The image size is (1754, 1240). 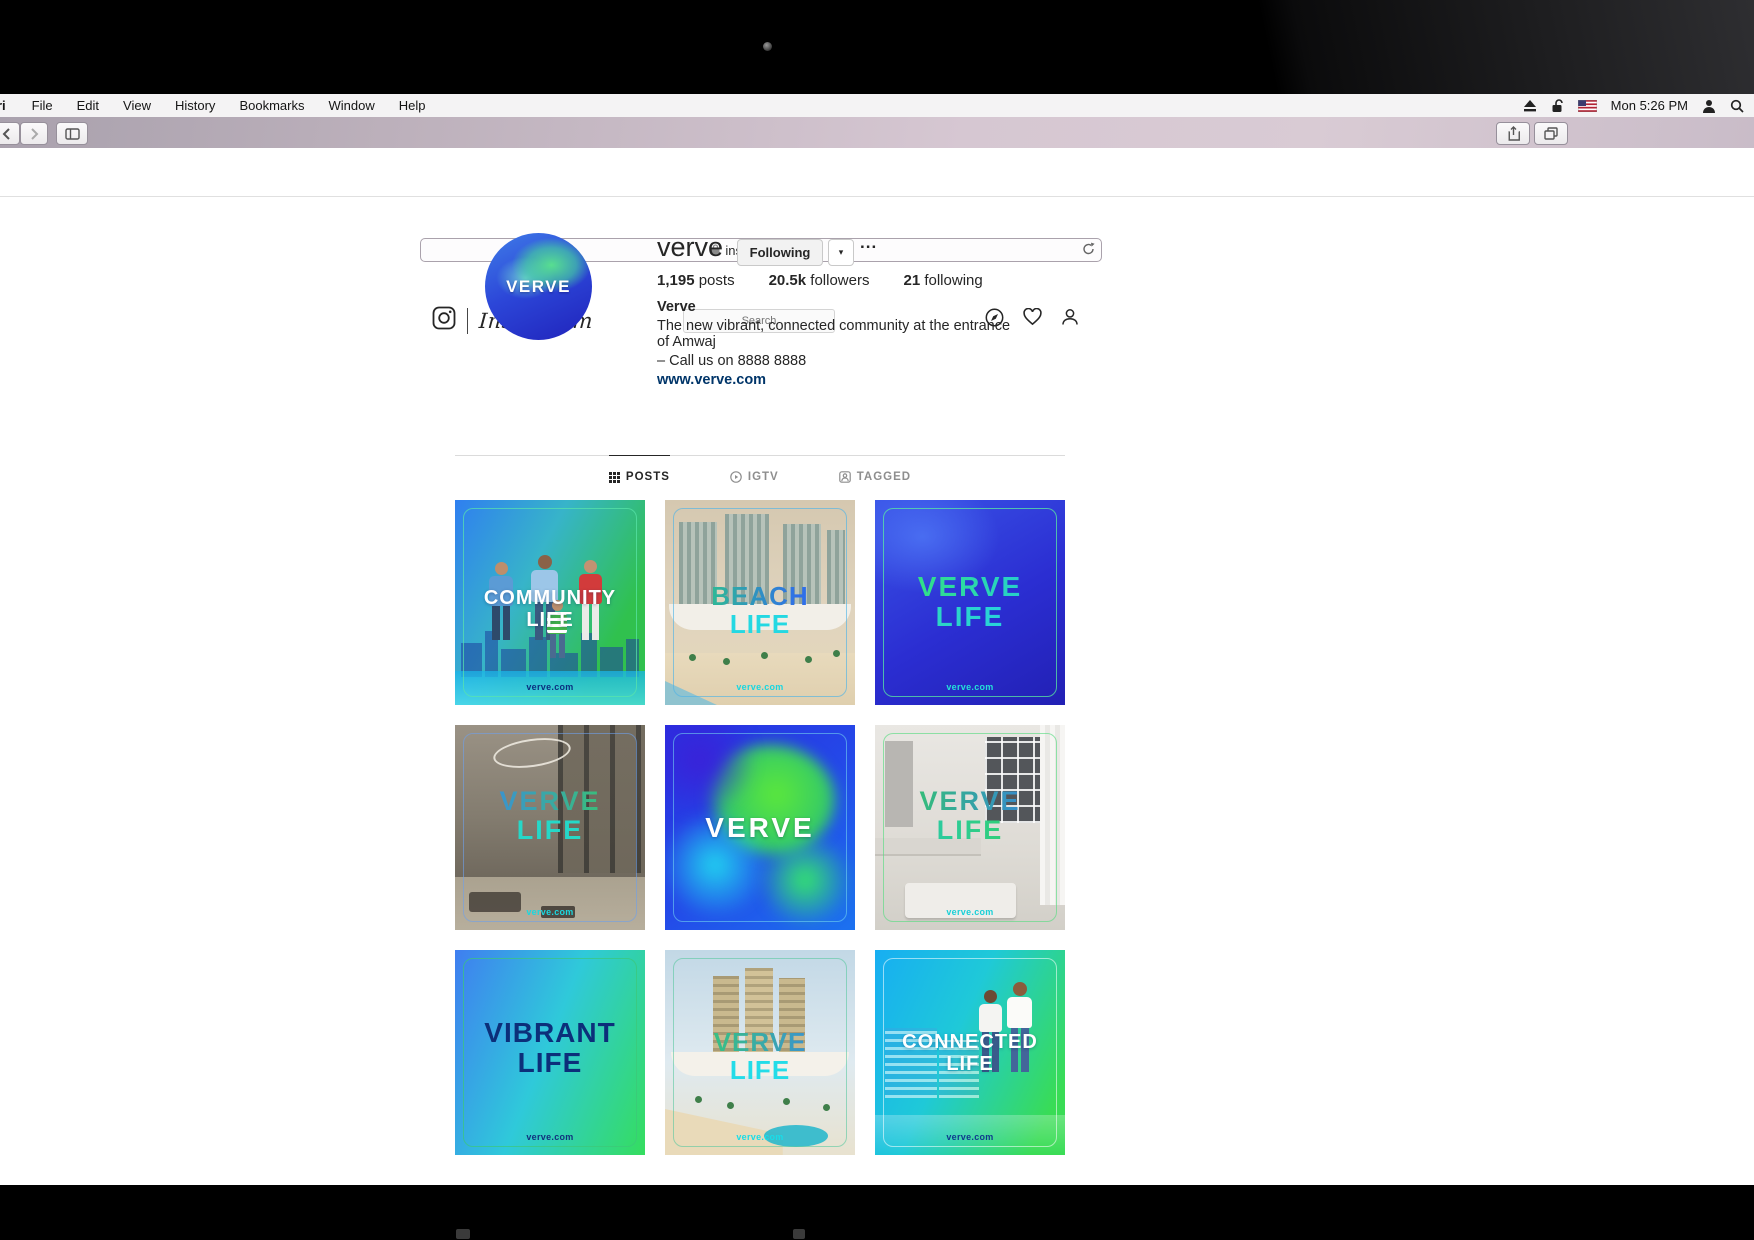 What do you see at coordinates (841, 252) in the screenshot?
I see `following-dropdown-button: ▾` at bounding box center [841, 252].